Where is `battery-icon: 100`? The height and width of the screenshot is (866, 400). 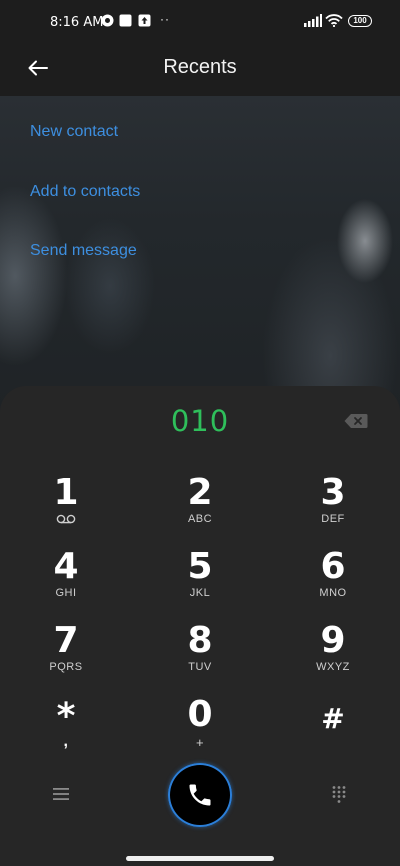
battery-icon: 100 is located at coordinates (360, 21).